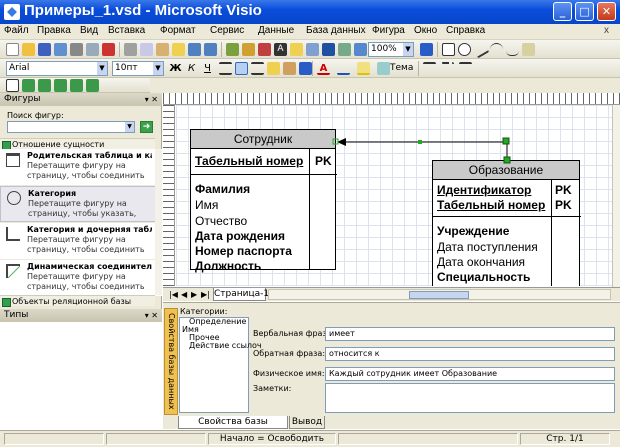 The image size is (620, 447). Describe the element at coordinates (57, 68) in the screenshot. I see `font-select: Arial ▼` at that location.